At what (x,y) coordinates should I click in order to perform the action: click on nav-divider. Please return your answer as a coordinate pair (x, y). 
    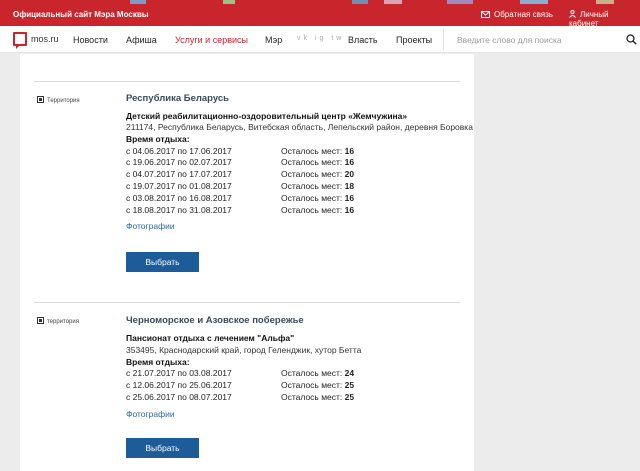
    Looking at the image, I should click on (443, 39).